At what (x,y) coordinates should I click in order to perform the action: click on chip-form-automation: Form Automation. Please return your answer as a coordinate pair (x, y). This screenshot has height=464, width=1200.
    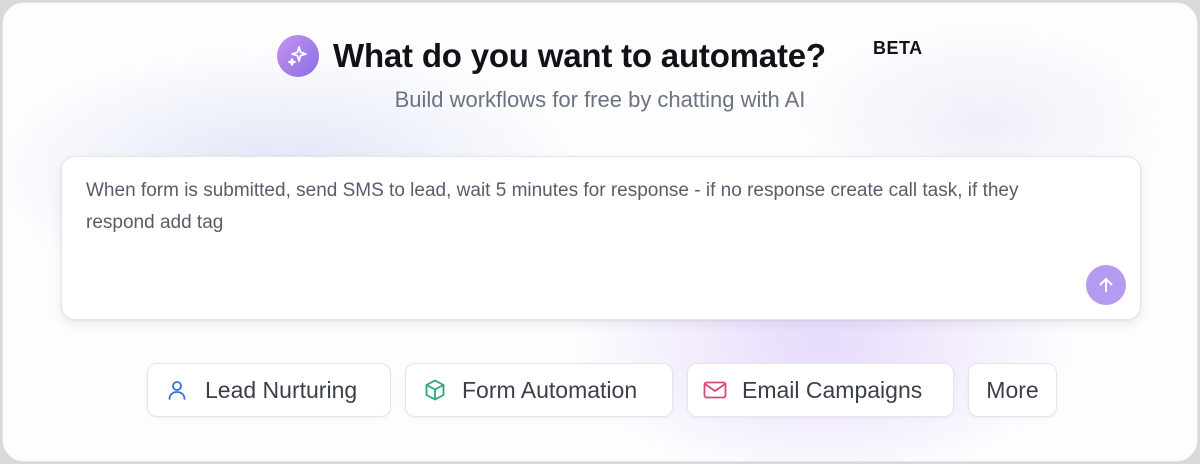
    Looking at the image, I should click on (539, 390).